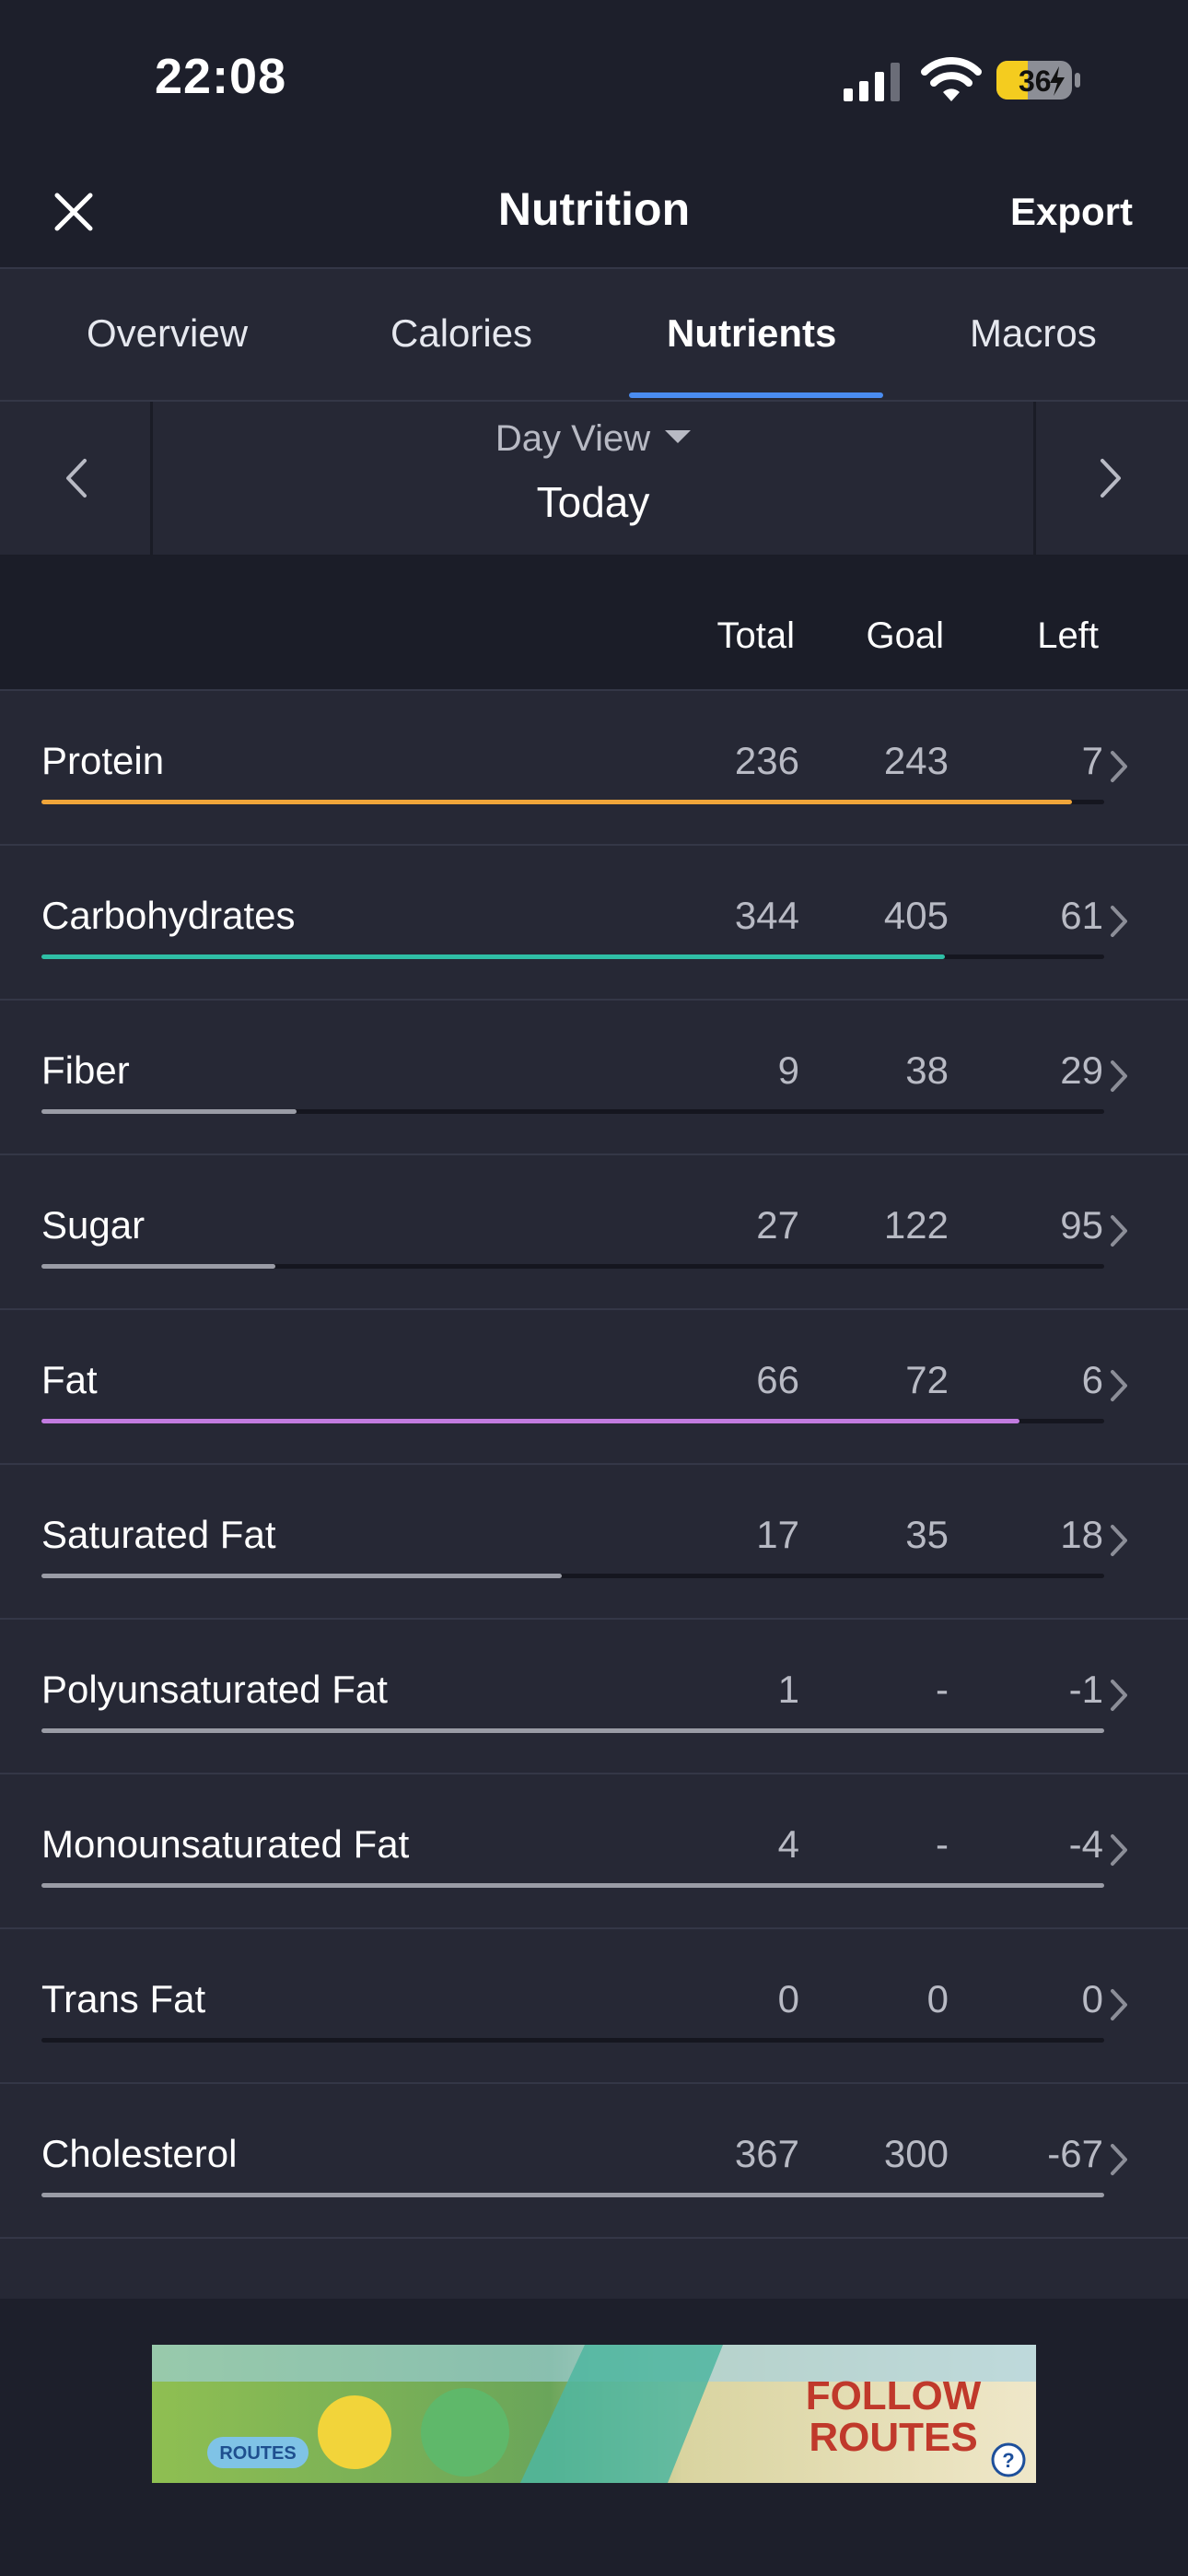 This screenshot has width=1188, height=2576. What do you see at coordinates (139, 2153) in the screenshot?
I see `nutrient-name: Cholesterol` at bounding box center [139, 2153].